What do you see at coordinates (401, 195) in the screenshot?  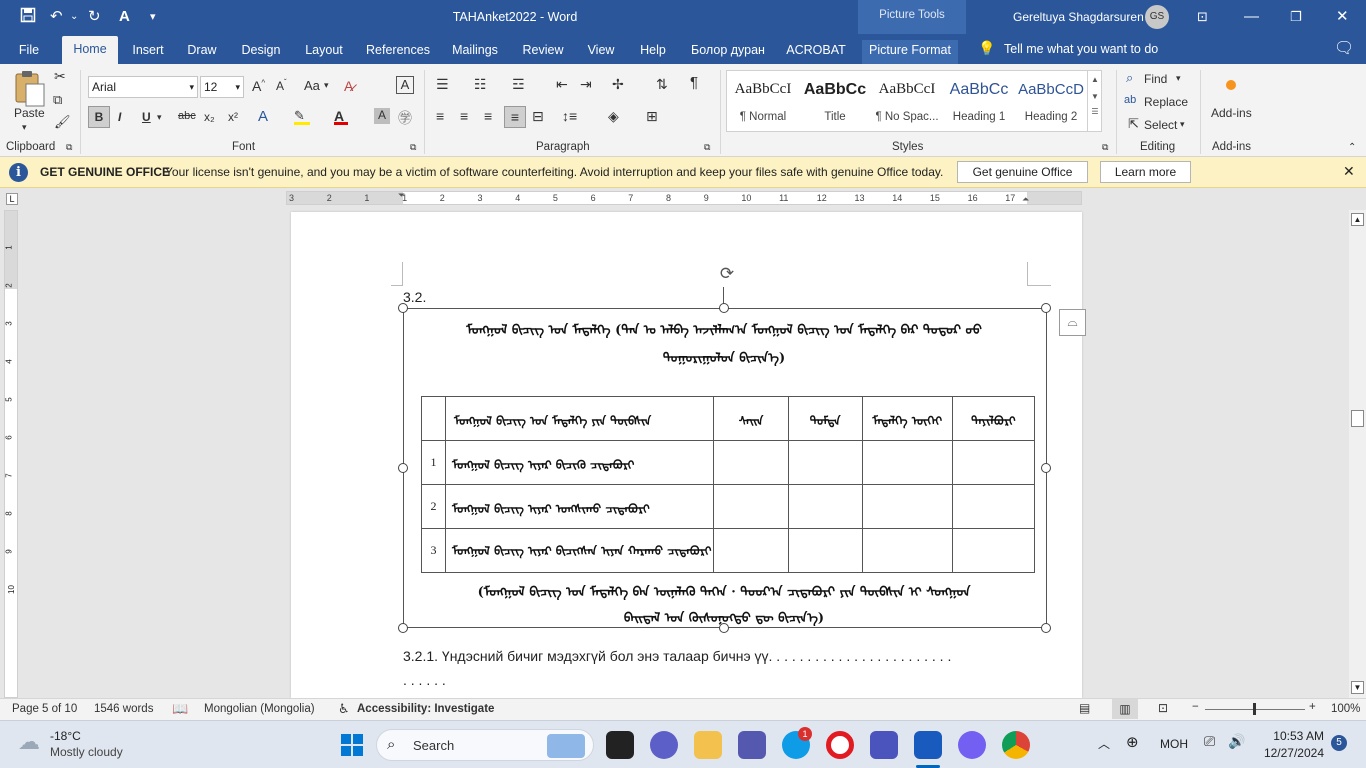 I see `indent-marker-icon: ⏷` at bounding box center [401, 195].